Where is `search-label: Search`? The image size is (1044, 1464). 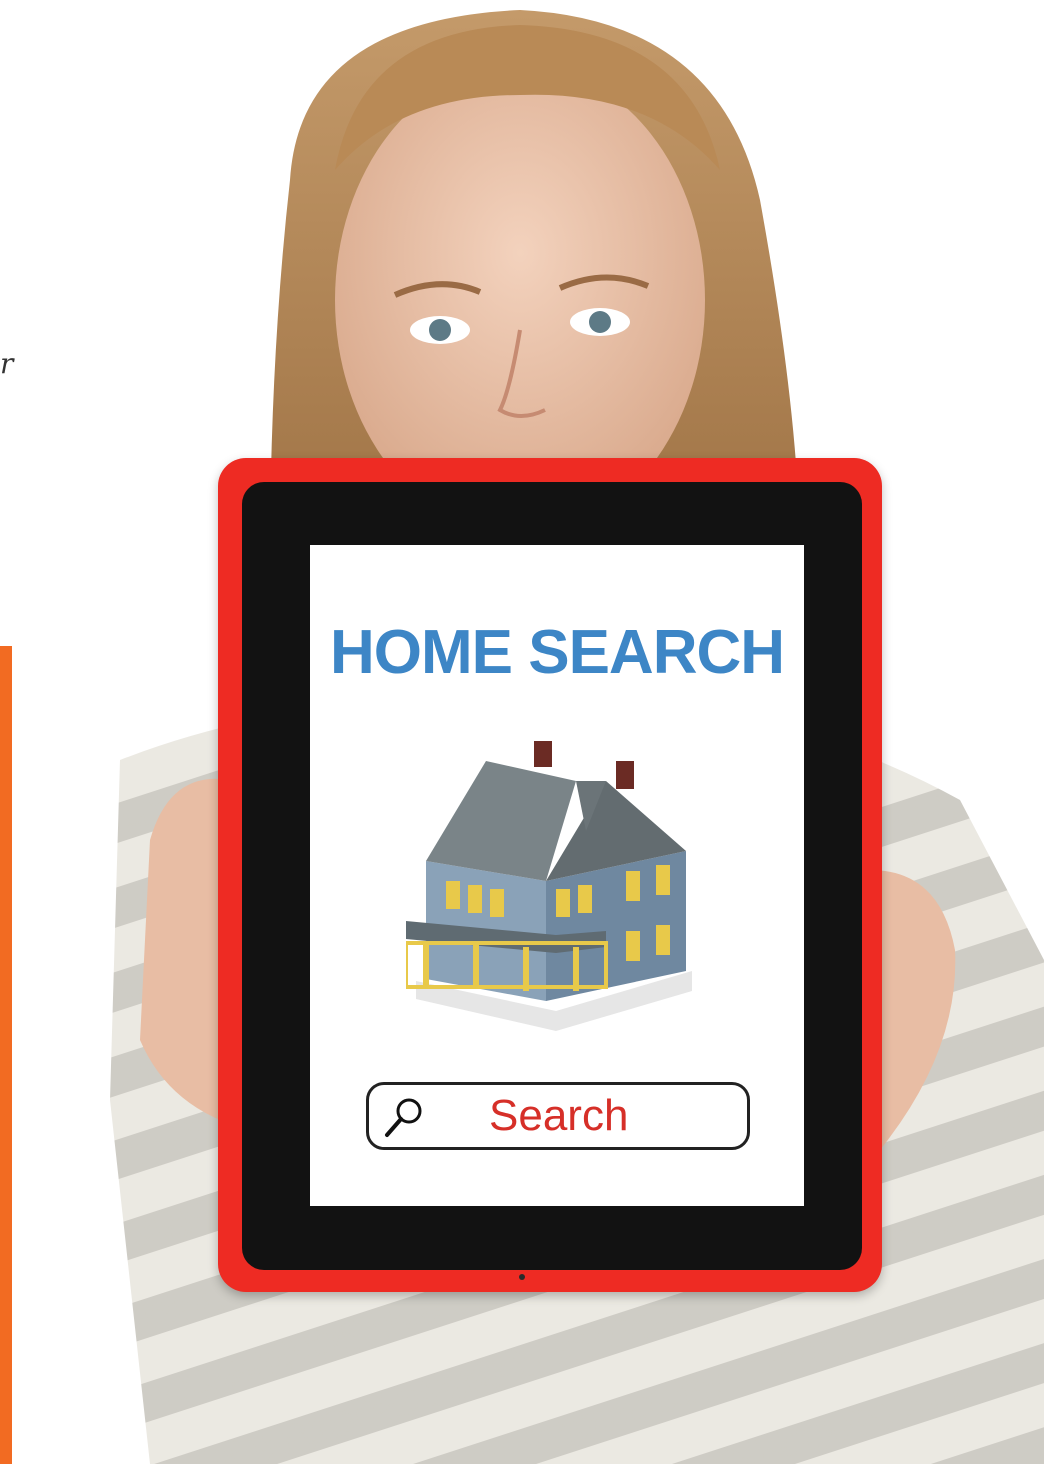 search-label: Search is located at coordinates (559, 1115).